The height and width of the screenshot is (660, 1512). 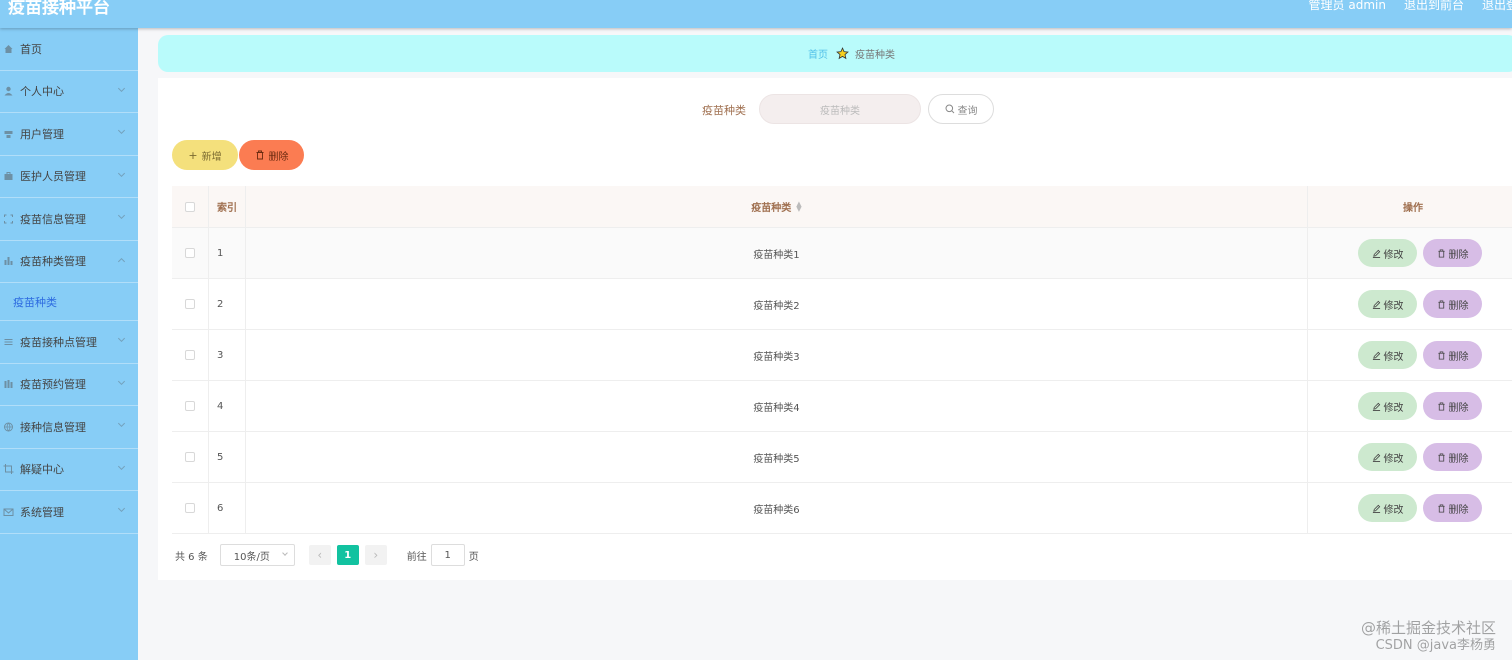 What do you see at coordinates (53, 262) in the screenshot?
I see `sidebar-item-label: 疫苗种类管理` at bounding box center [53, 262].